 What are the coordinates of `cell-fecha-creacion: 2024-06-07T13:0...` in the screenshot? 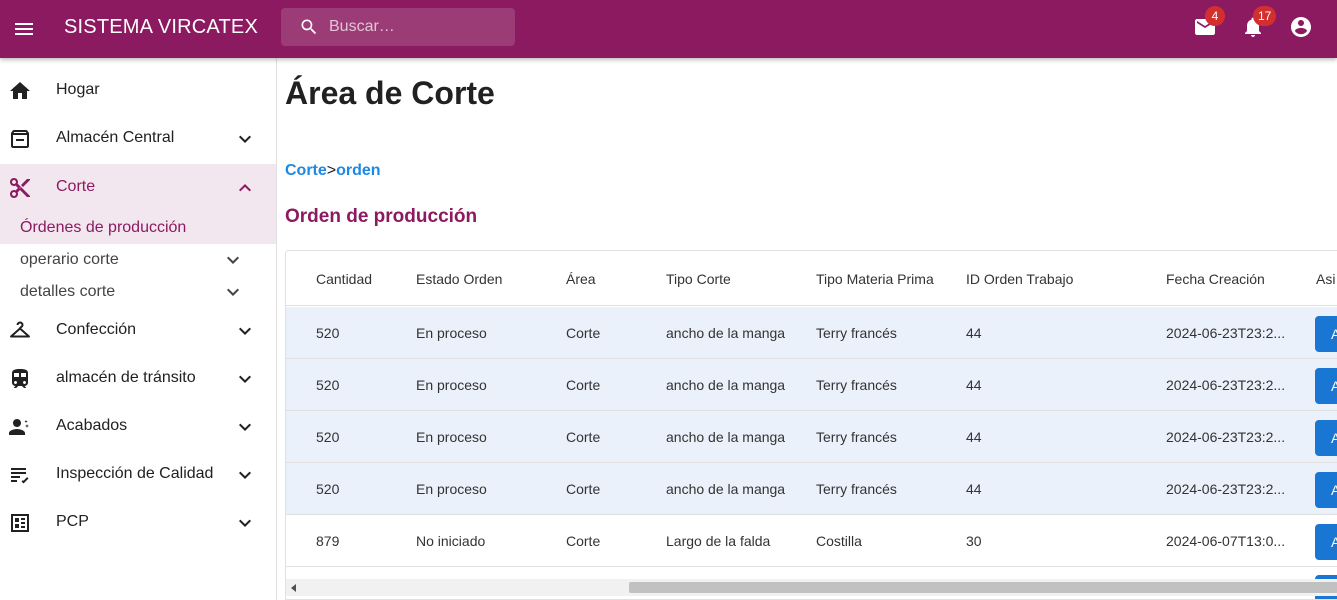 It's located at (1226, 541).